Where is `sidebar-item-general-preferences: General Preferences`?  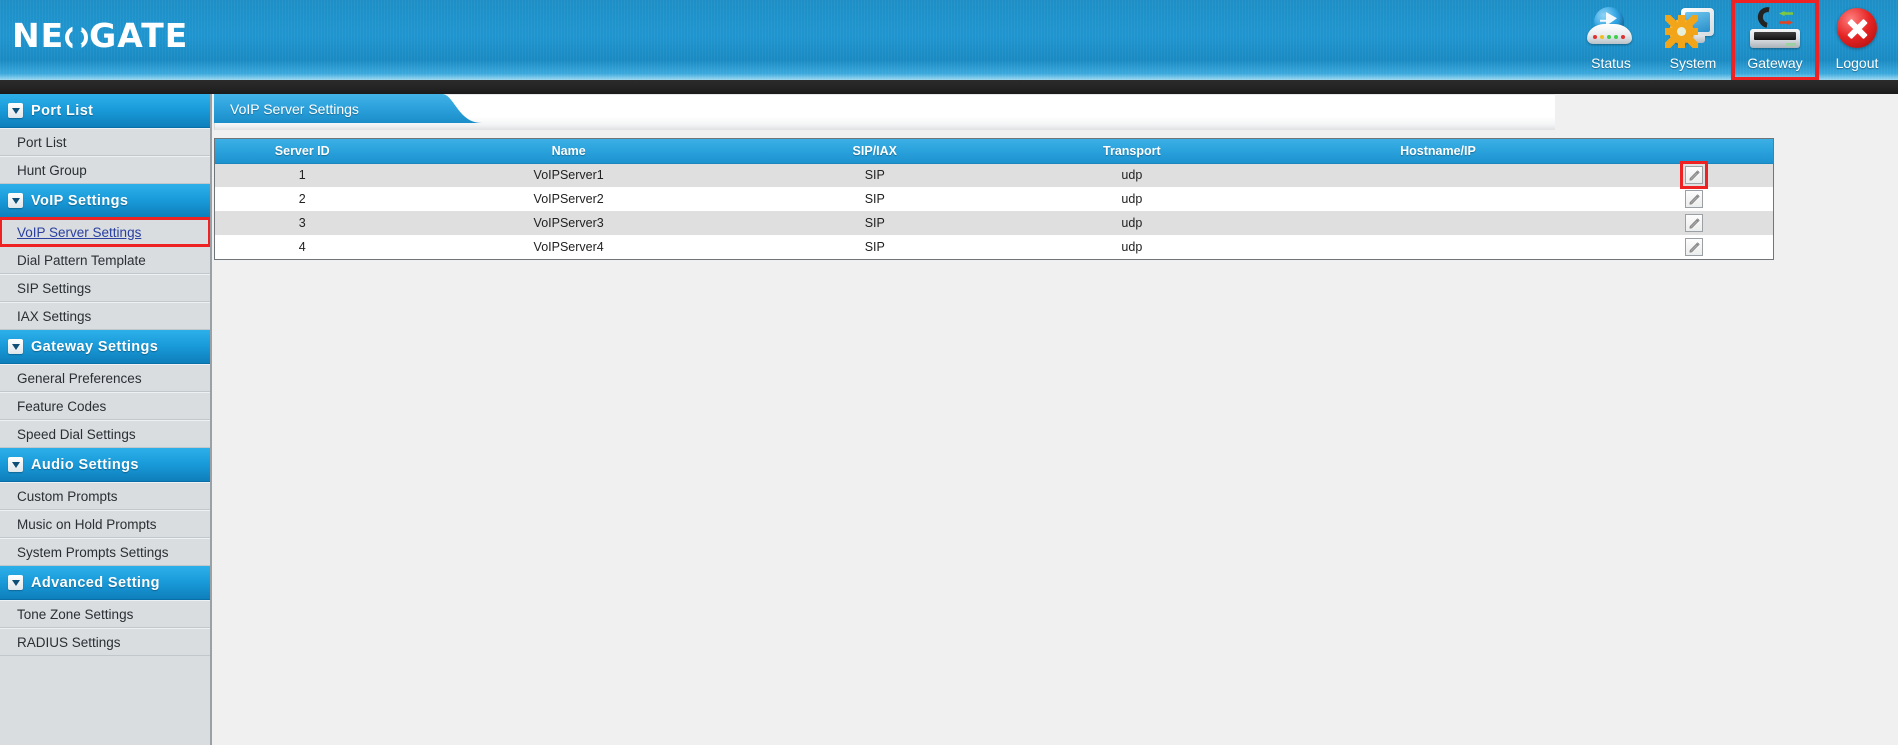 sidebar-item-general-preferences: General Preferences is located at coordinates (105, 378).